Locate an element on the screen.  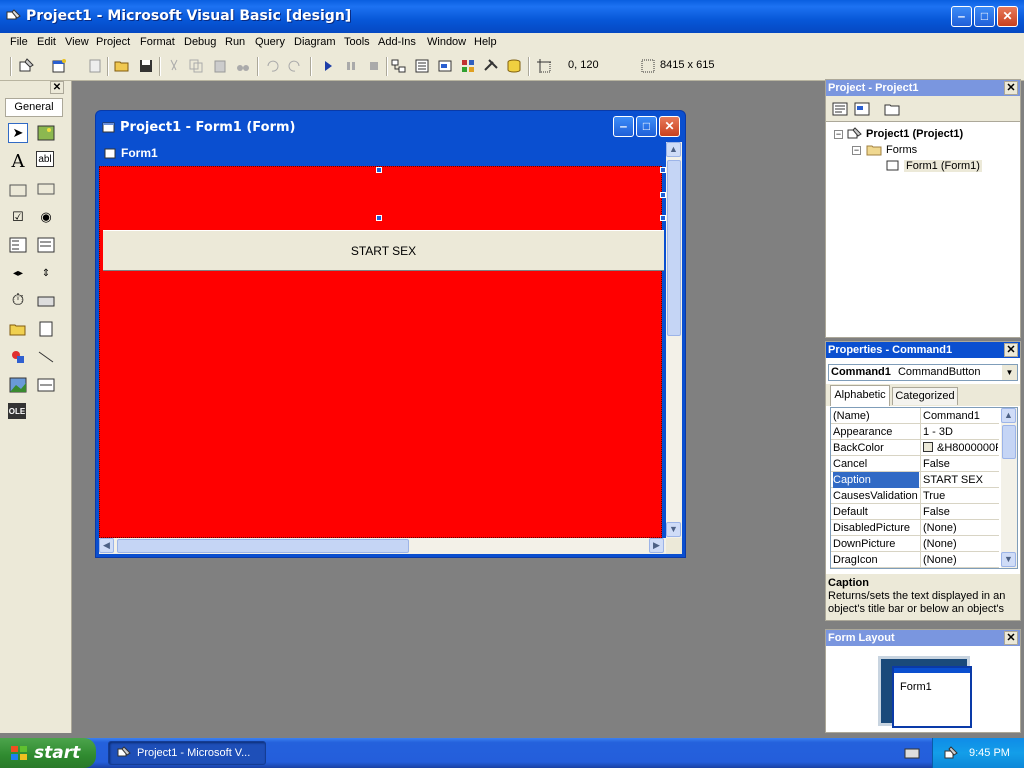
property-row: Appearance 1 - 3D is located at coordinates (915, 432).